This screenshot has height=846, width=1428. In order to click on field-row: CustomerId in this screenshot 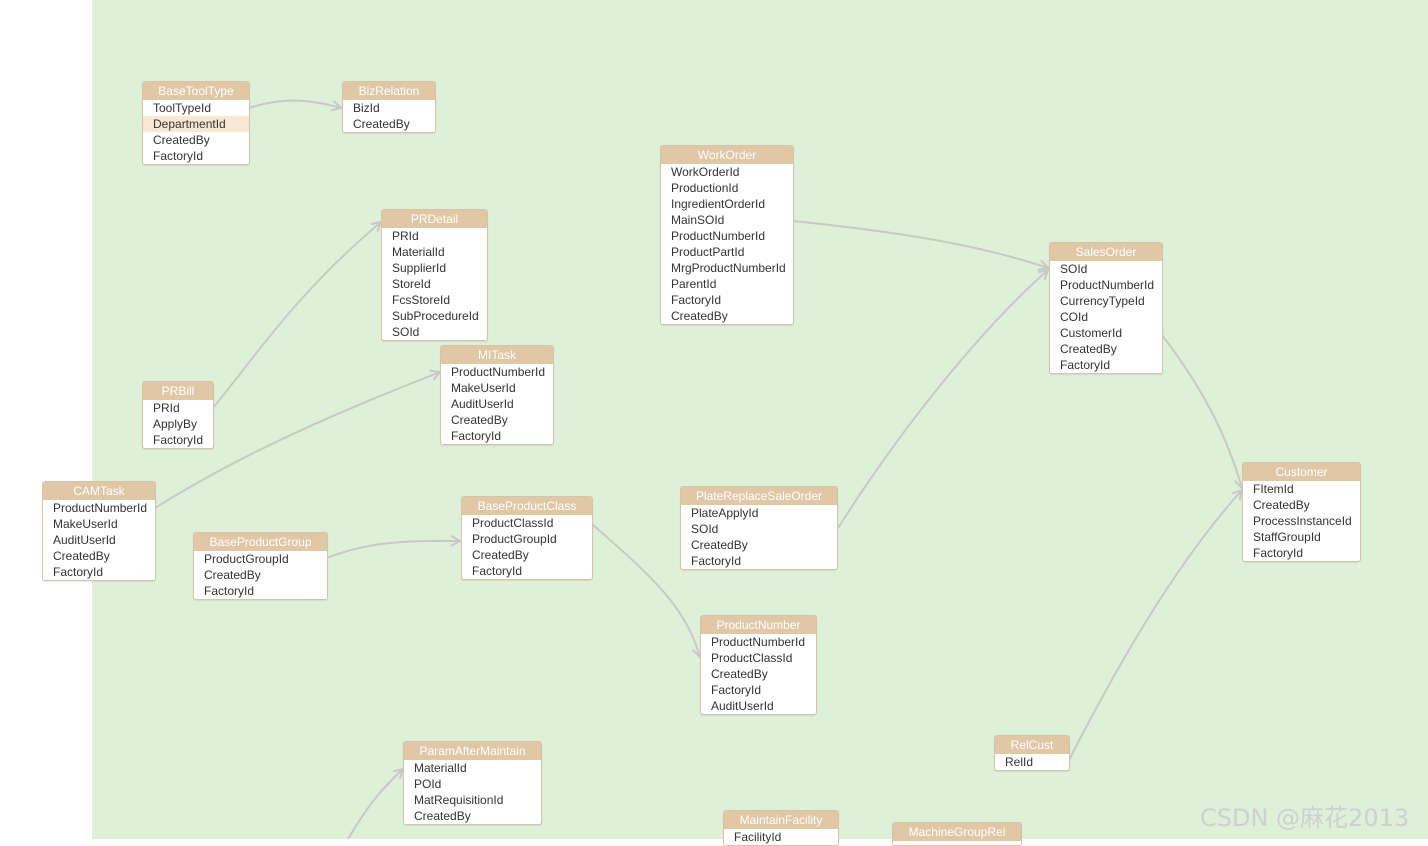, I will do `click(1106, 333)`.